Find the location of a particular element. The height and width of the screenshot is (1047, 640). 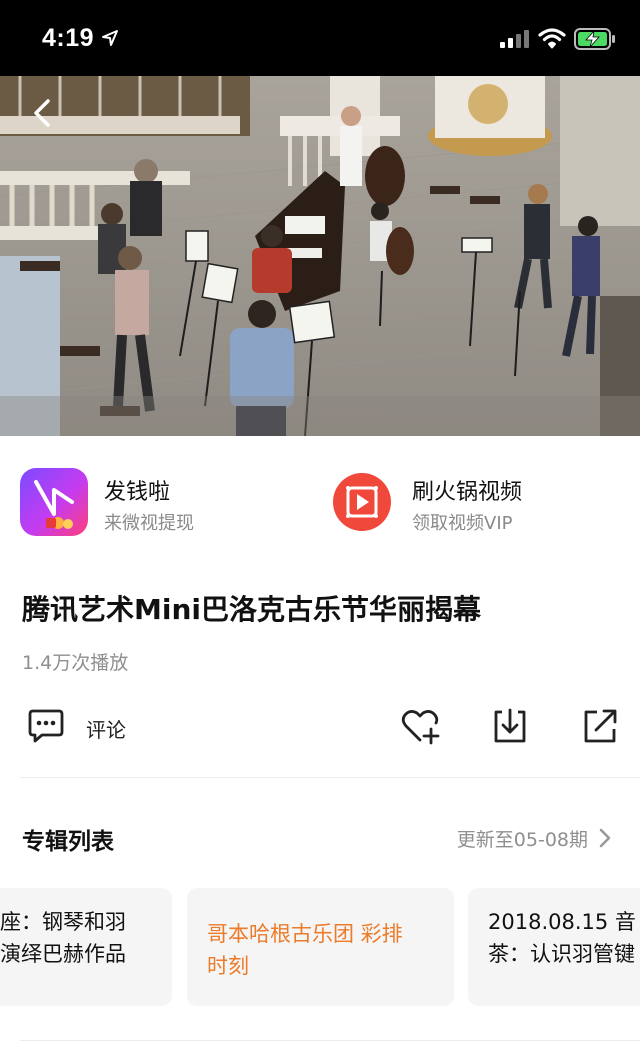

episode-line: 哥本哈根古乐团 彩排 is located at coordinates (305, 934).